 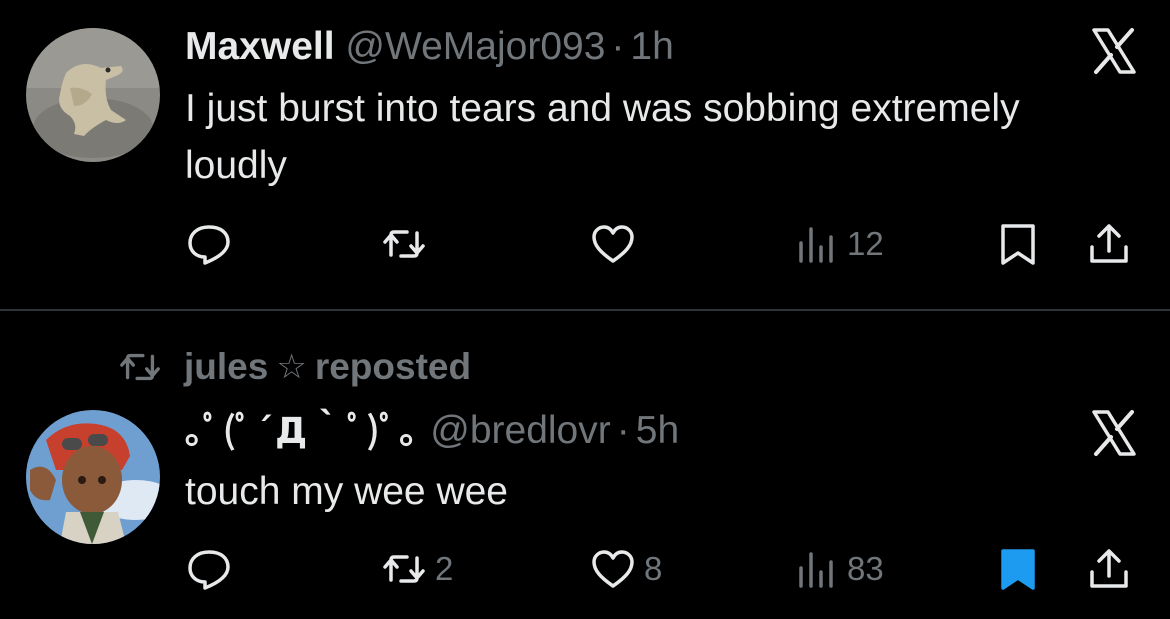 I want to click on tweet-header: Maxwell @WeMajor093 · 1h, so click(x=429, y=47).